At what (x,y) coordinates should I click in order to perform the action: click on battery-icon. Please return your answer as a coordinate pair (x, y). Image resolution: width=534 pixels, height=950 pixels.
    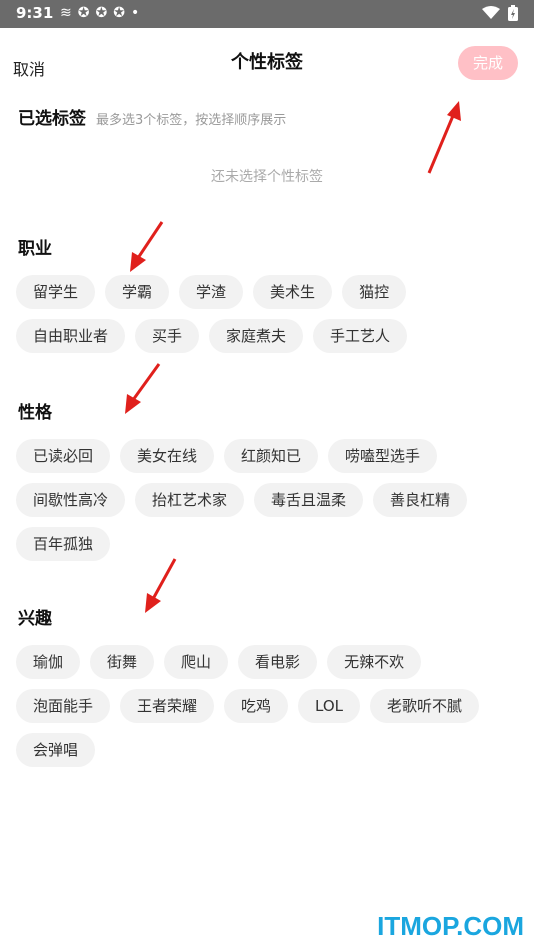
    Looking at the image, I should click on (513, 13).